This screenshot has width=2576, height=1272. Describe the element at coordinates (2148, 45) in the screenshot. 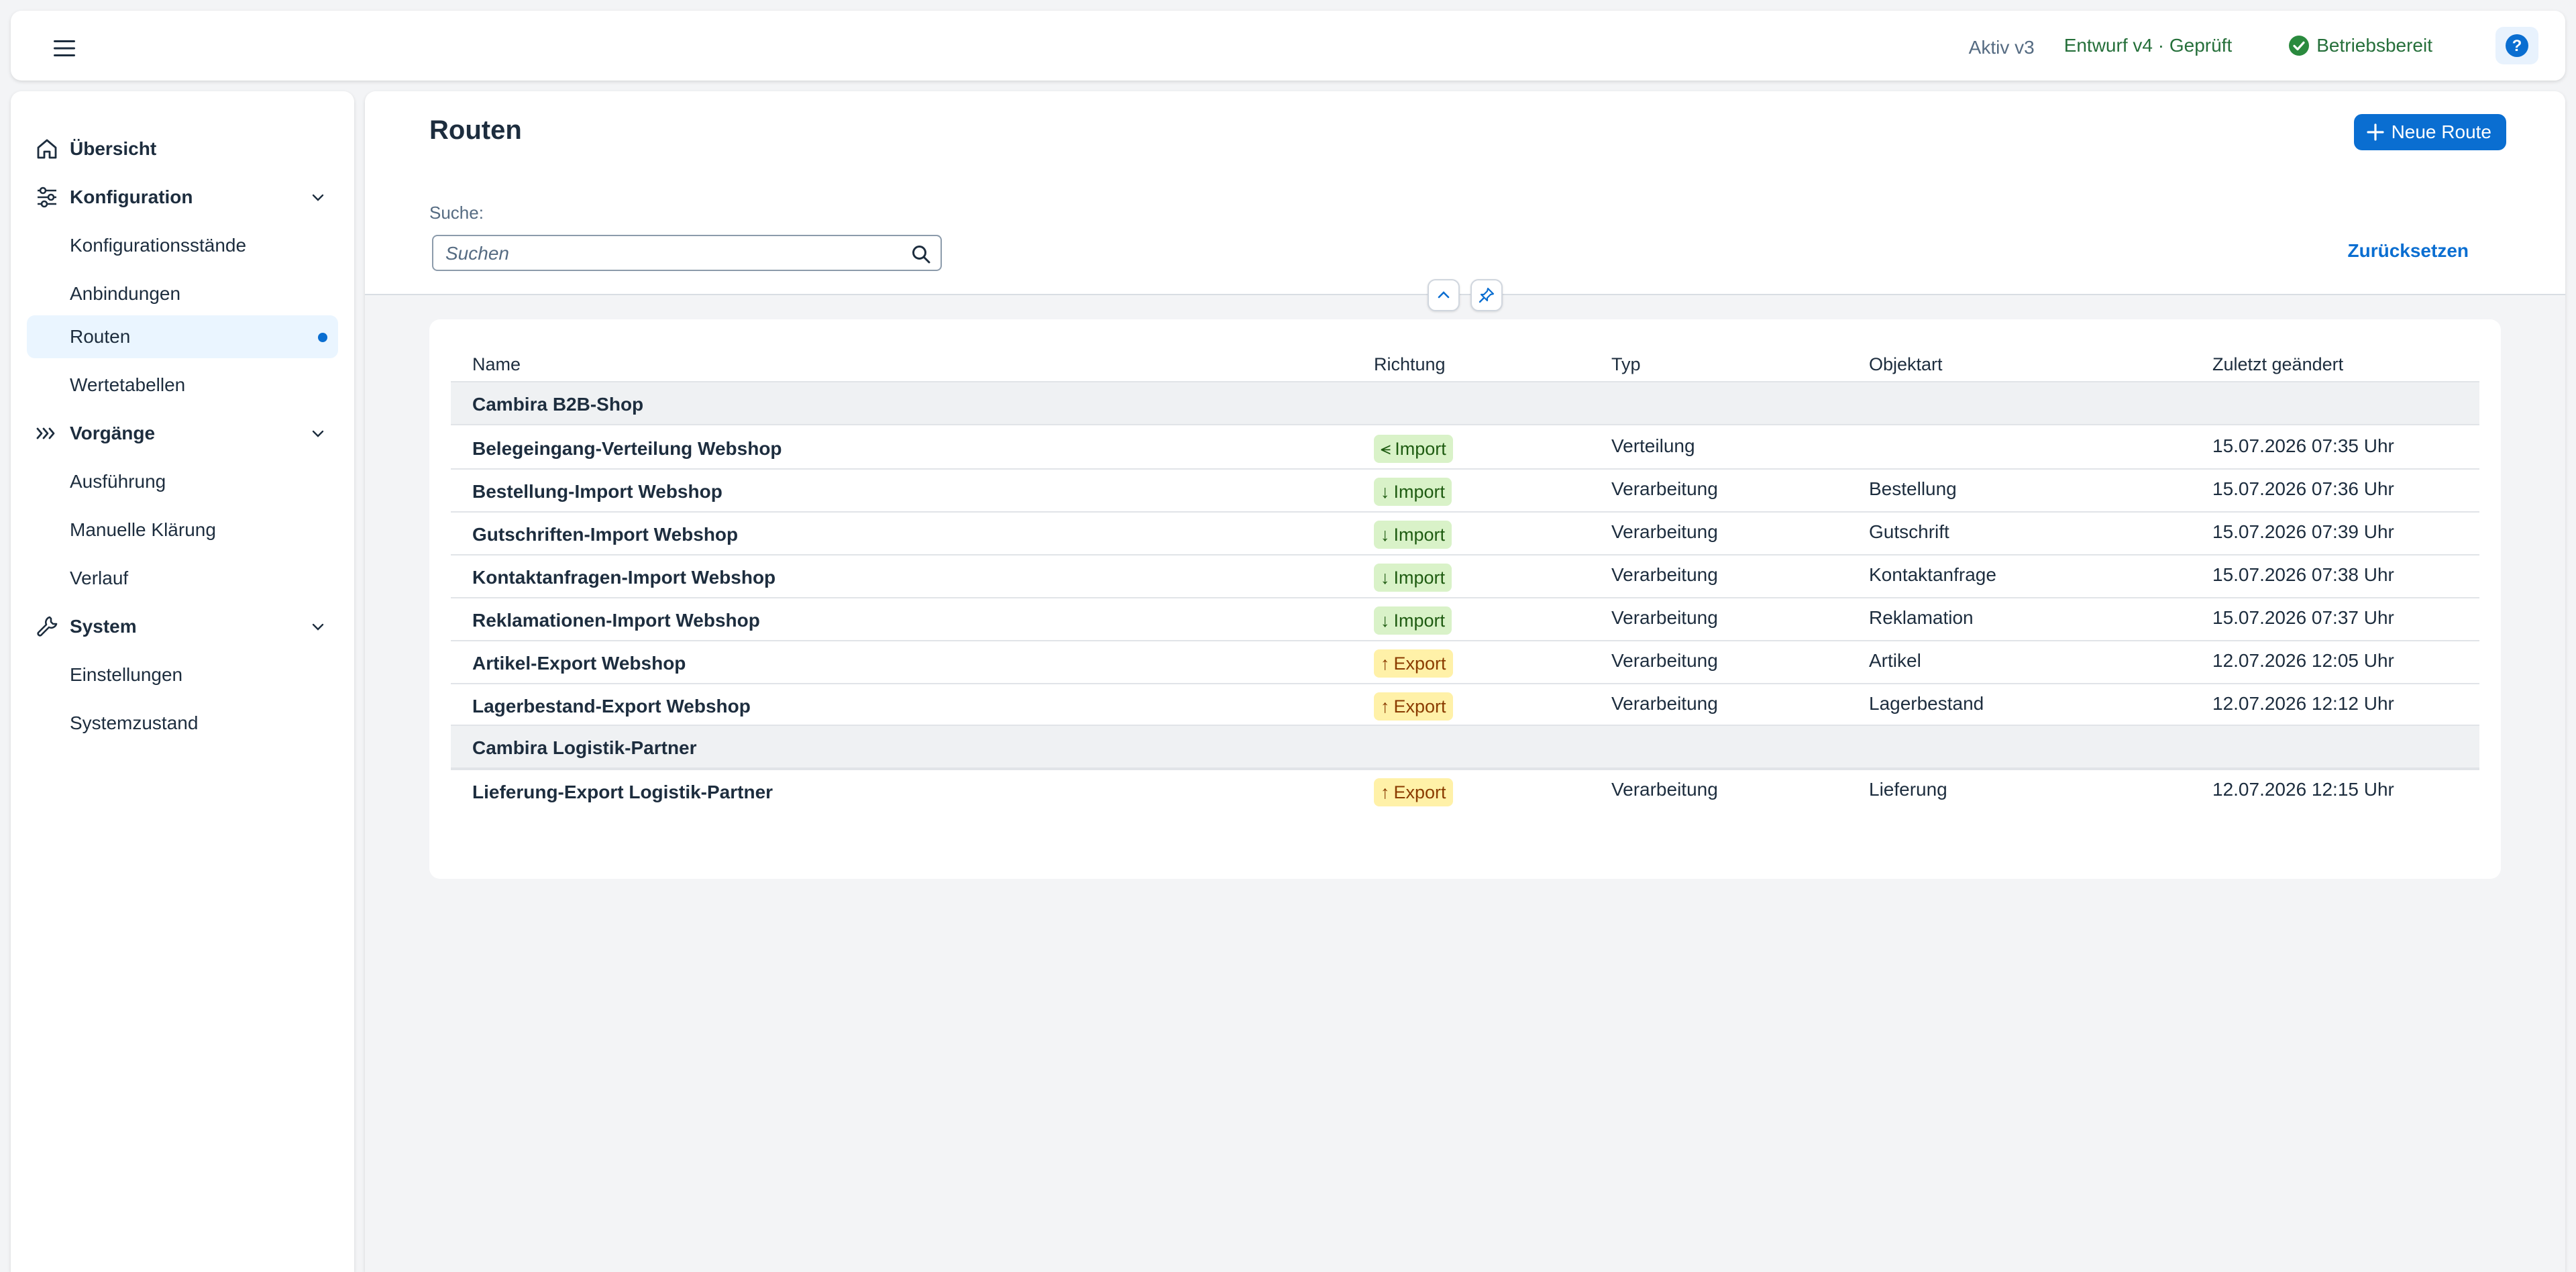

I see `draft-version: Entwurf v4 · Geprüft` at that location.